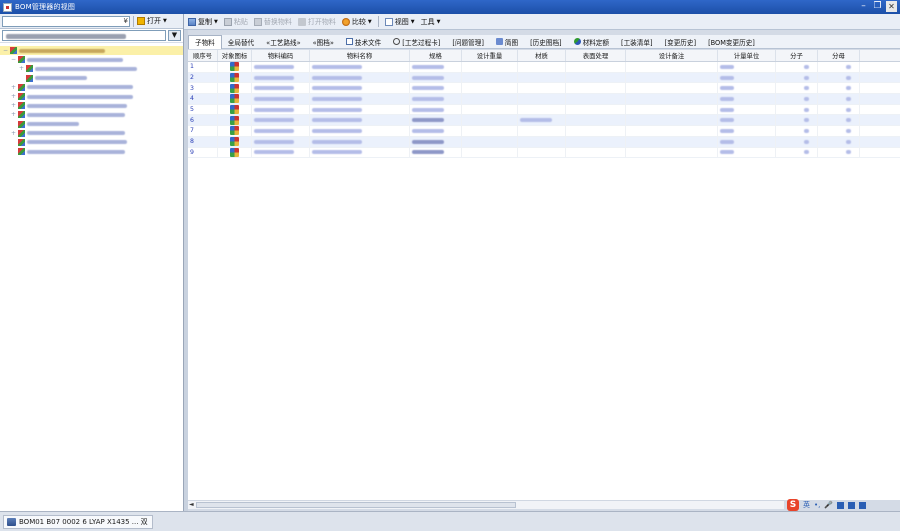 Image resolution: width=900 pixels, height=531 pixels. I want to click on table-row: 9, so click(544, 153).